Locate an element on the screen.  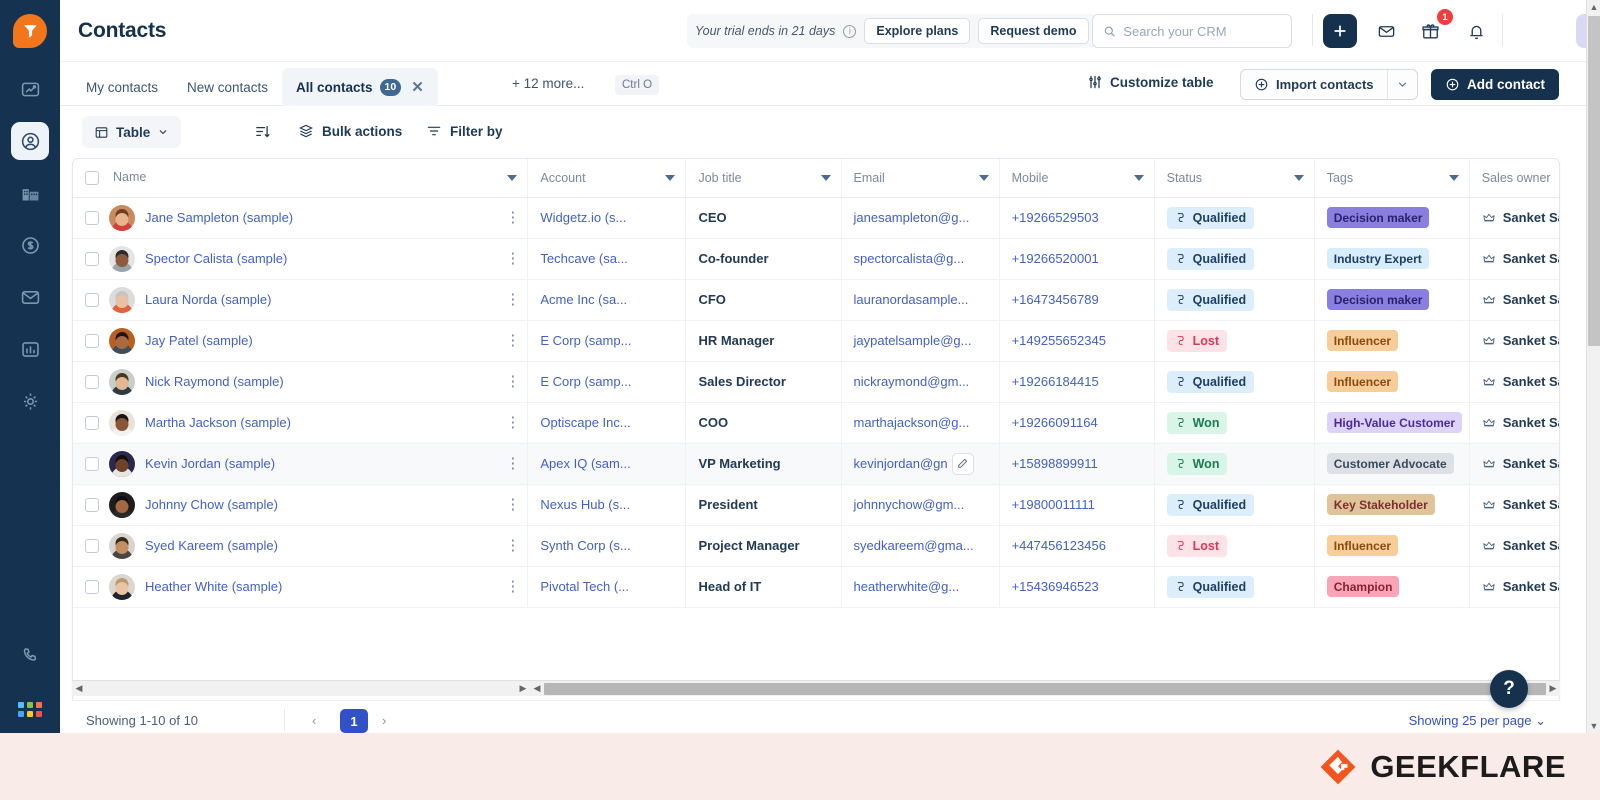
contact-name-link: Laura Norda (sample) is located at coordinates (208, 299).